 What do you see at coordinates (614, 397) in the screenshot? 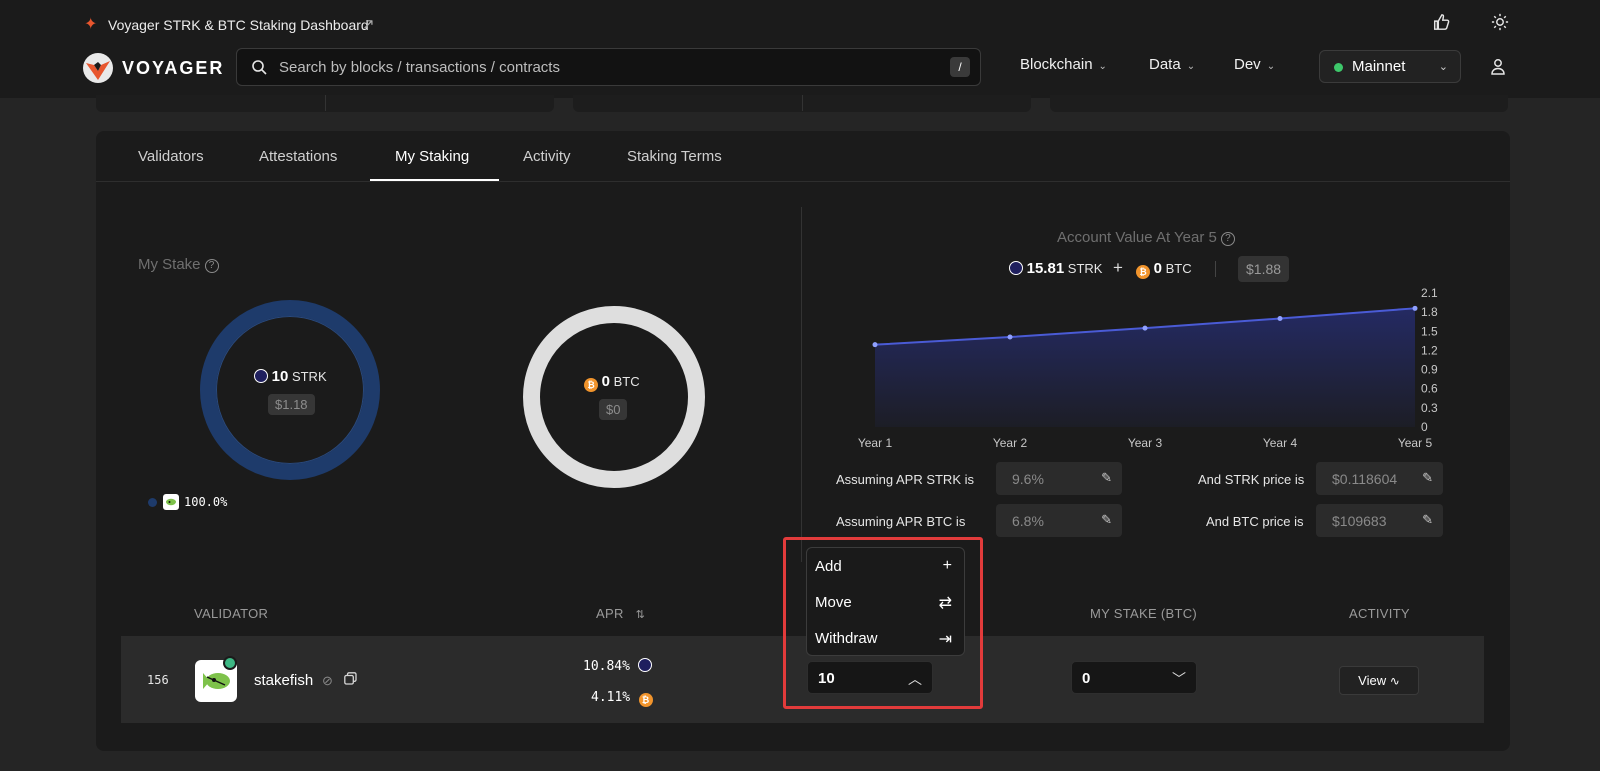
I see `btc-stake-ring` at bounding box center [614, 397].